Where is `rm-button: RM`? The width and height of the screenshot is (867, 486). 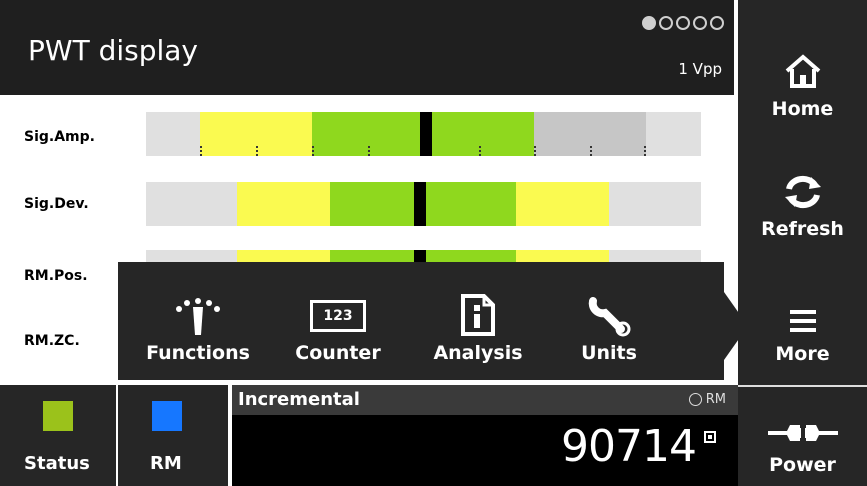
rm-button: RM is located at coordinates (173, 435).